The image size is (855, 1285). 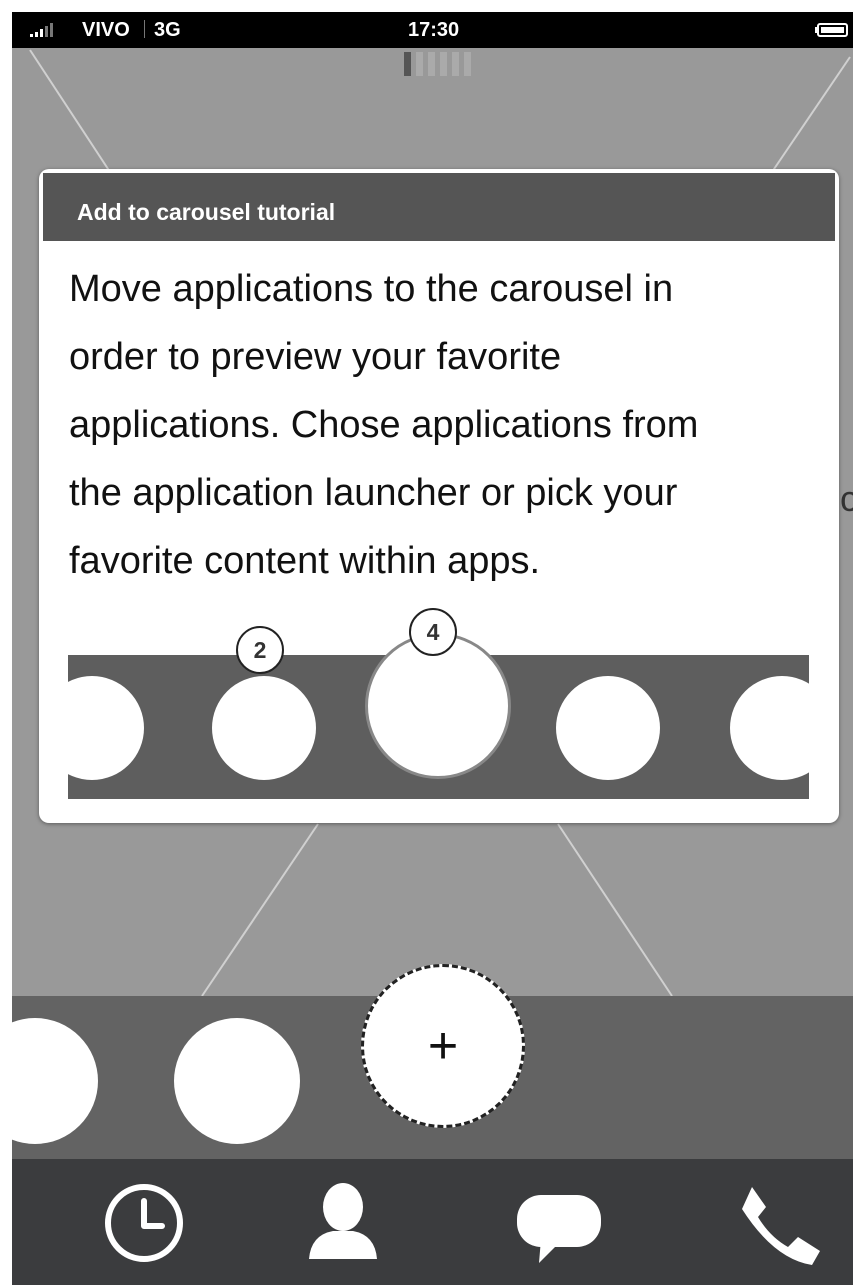 I want to click on body-line: applications. Chose applications from, so click(x=384, y=425).